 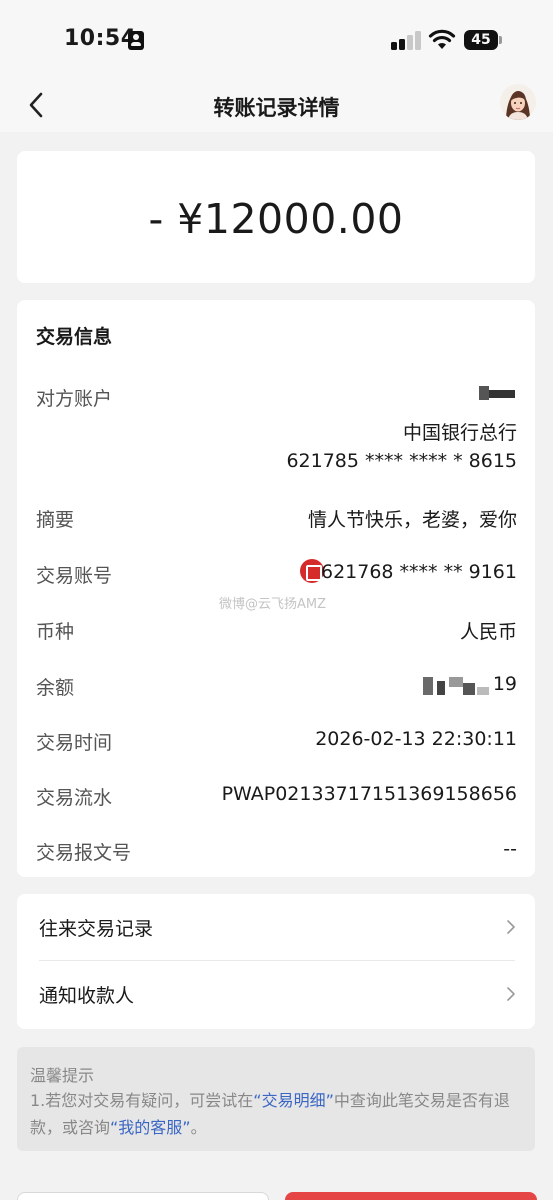 What do you see at coordinates (369, 794) in the screenshot?
I see `serial-value: PWAP02133717151369158656` at bounding box center [369, 794].